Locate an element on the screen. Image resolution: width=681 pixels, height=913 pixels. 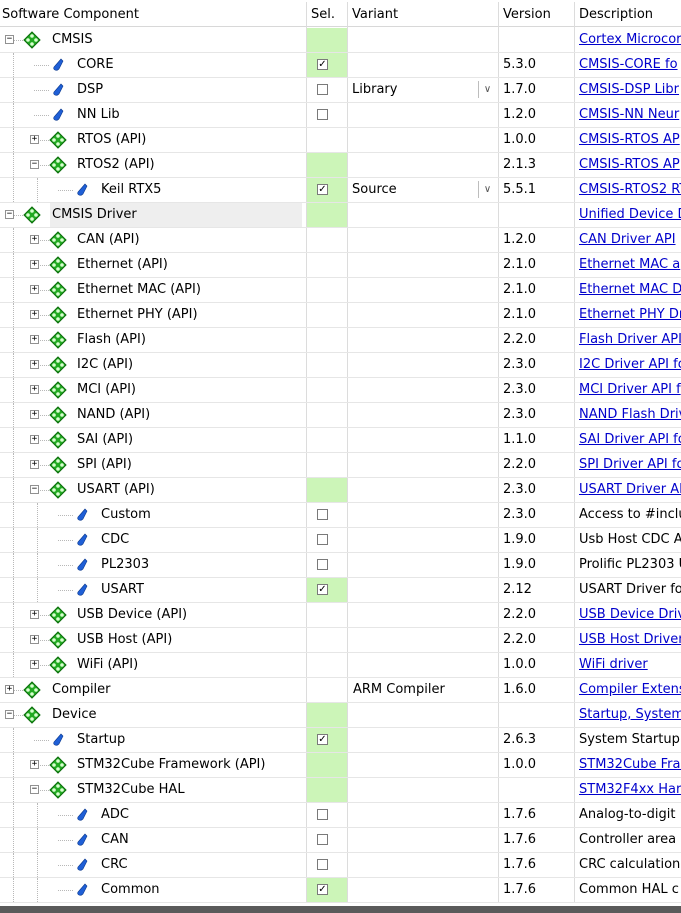
component-row: + SPI (API) 2.2.0 SPI Driver API fo is located at coordinates (340, 465).